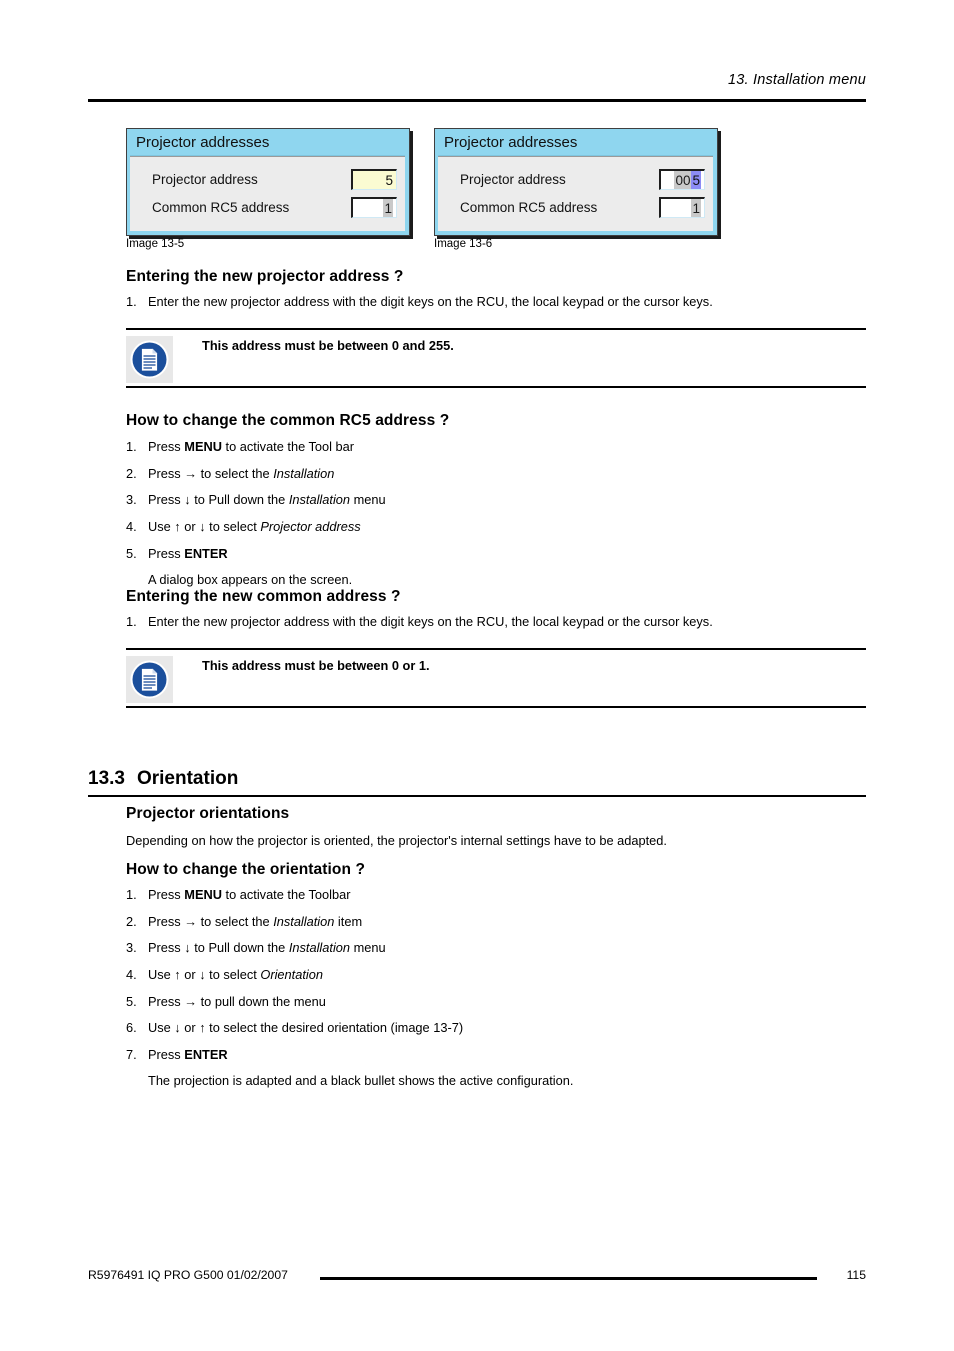 The width and height of the screenshot is (954, 1351). I want to click on note-text: This address must be between 0 and 255., so click(328, 345).